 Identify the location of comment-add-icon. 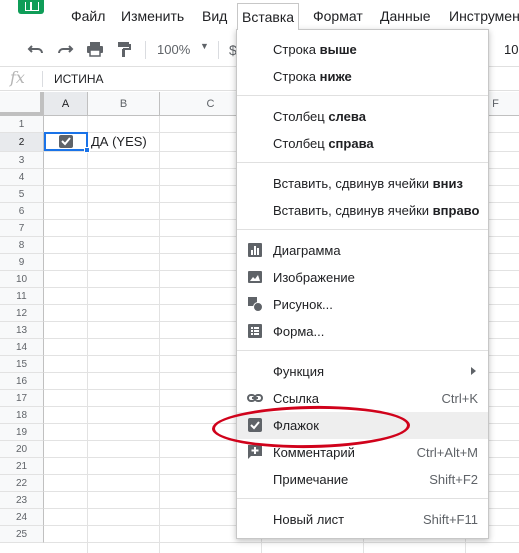
(255, 452).